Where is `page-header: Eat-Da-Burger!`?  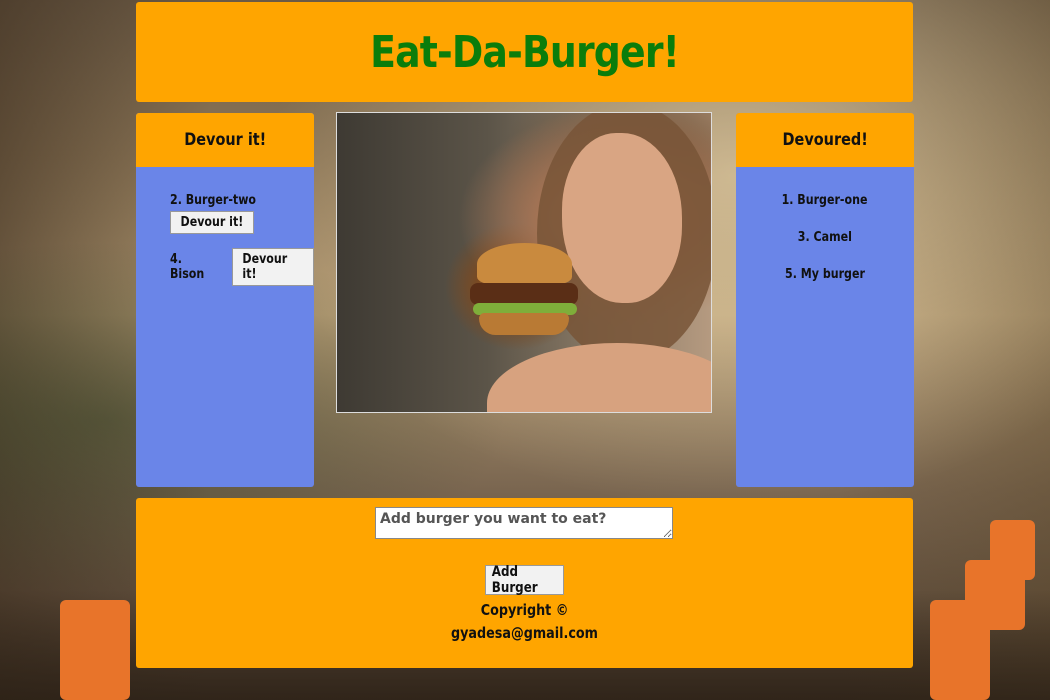 page-header: Eat-Da-Burger! is located at coordinates (524, 52).